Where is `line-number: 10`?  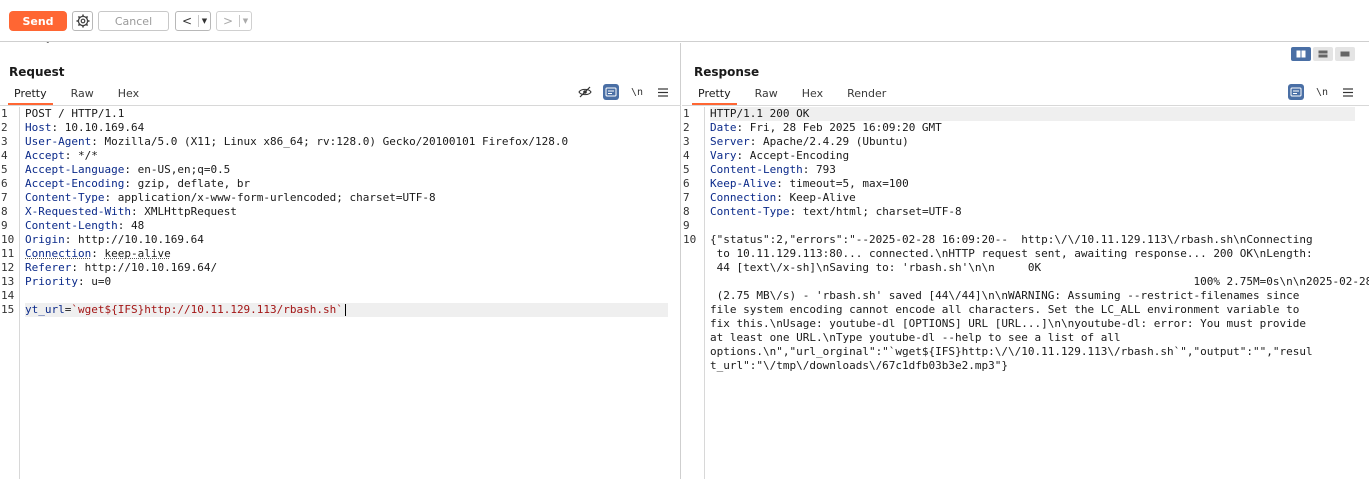 line-number: 10 is located at coordinates (9, 240).